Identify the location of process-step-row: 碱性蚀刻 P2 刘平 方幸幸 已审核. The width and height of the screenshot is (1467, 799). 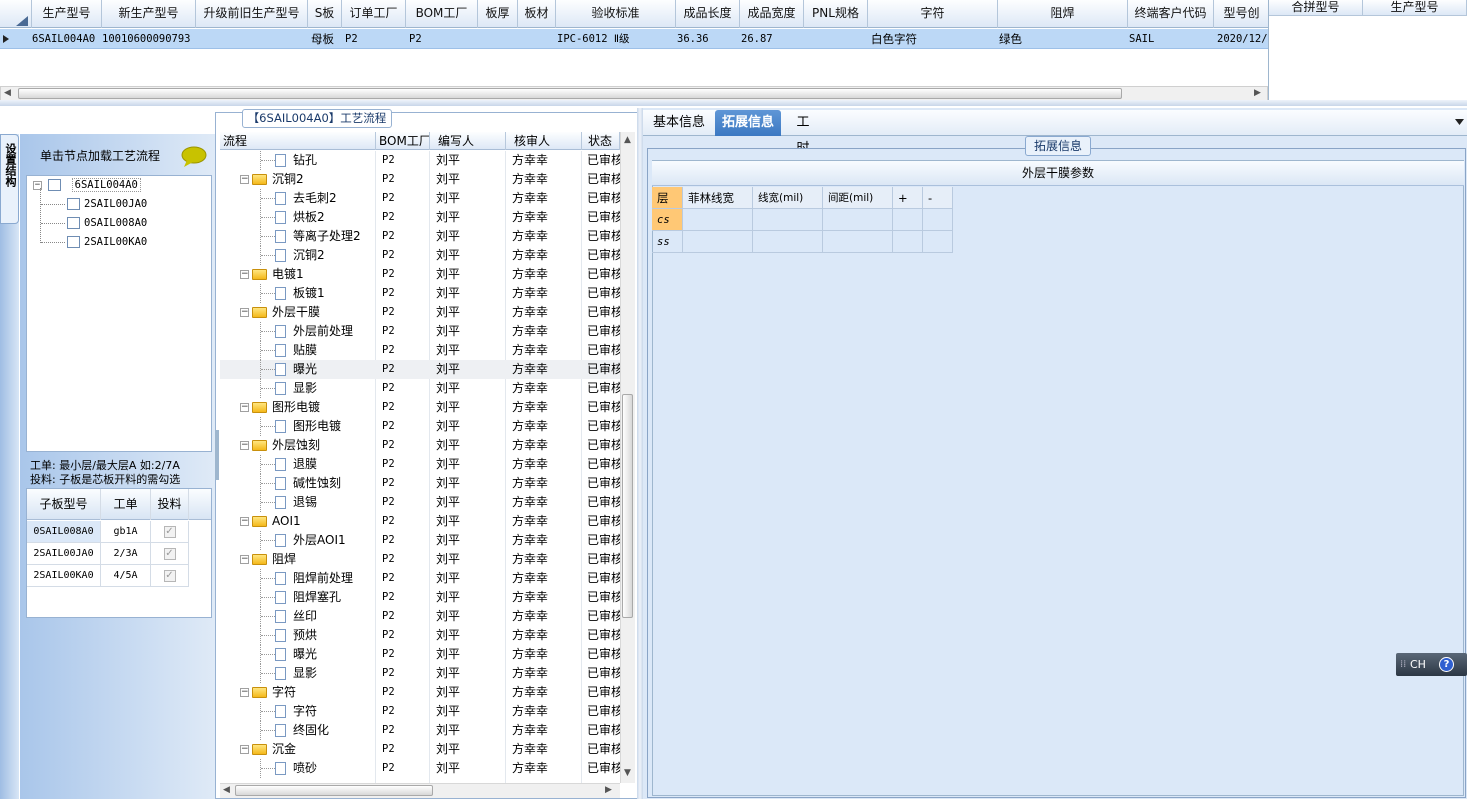
(420, 483).